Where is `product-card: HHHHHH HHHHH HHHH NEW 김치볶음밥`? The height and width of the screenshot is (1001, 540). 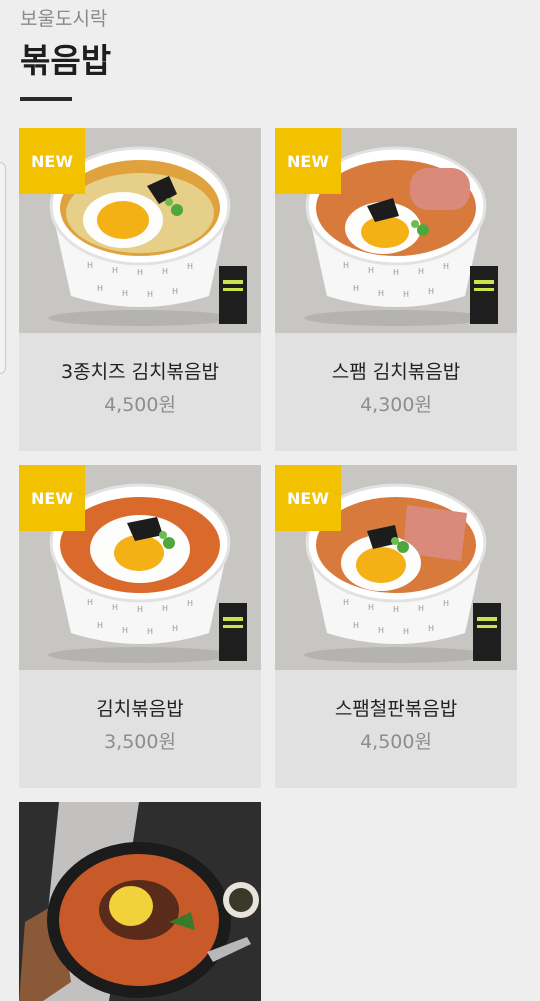 product-card: HHHHHH HHHHH HHHH NEW 김치볶음밥 is located at coordinates (140, 626).